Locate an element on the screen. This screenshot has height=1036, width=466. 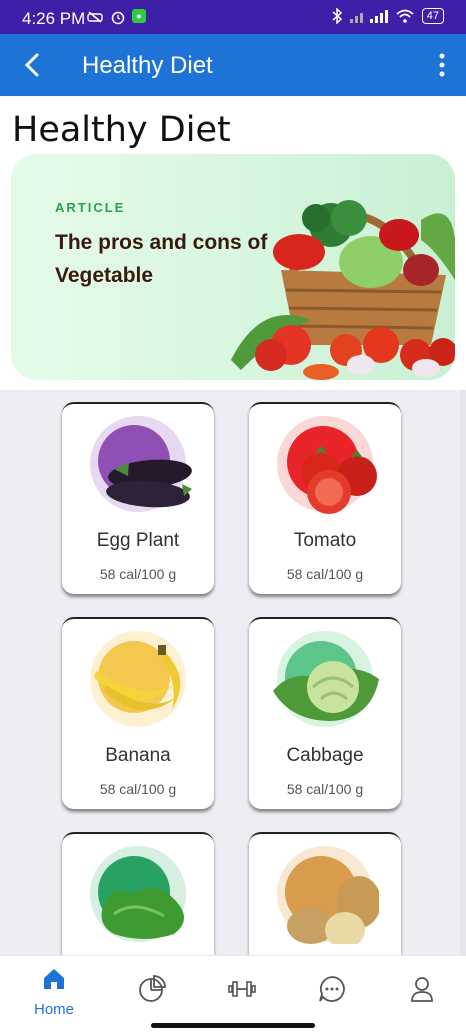
wifi-icon is located at coordinates (405, 16).